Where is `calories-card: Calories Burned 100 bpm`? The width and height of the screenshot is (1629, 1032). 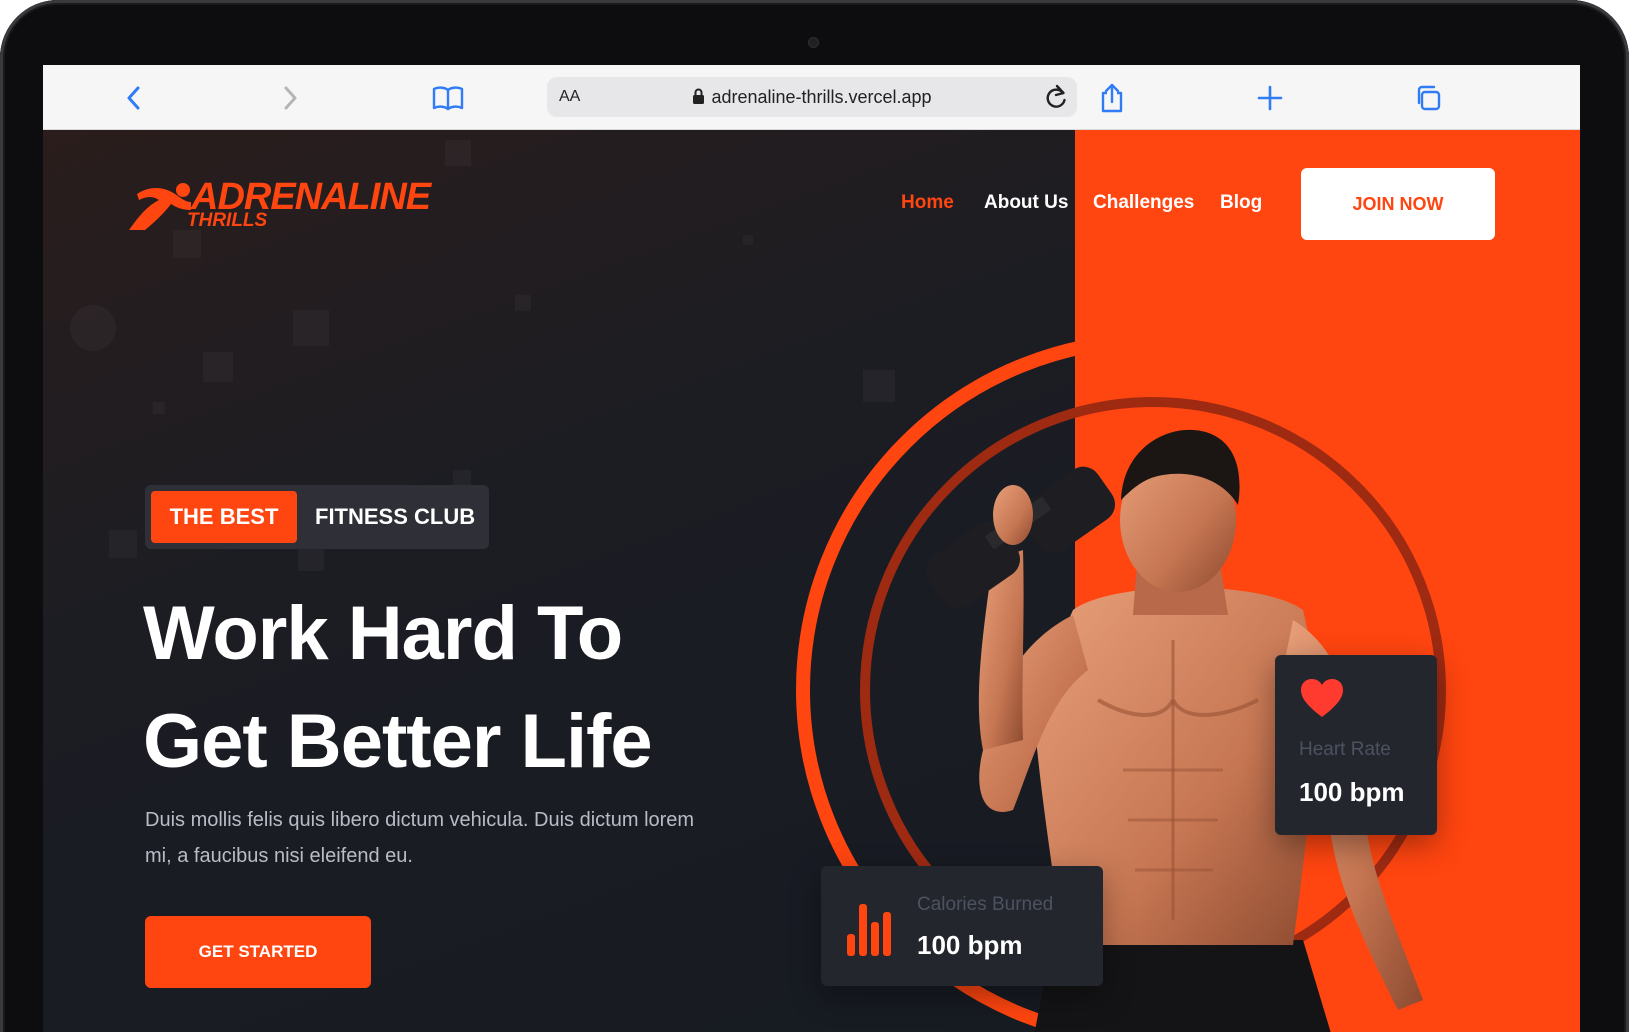 calories-card: Calories Burned 100 bpm is located at coordinates (962, 926).